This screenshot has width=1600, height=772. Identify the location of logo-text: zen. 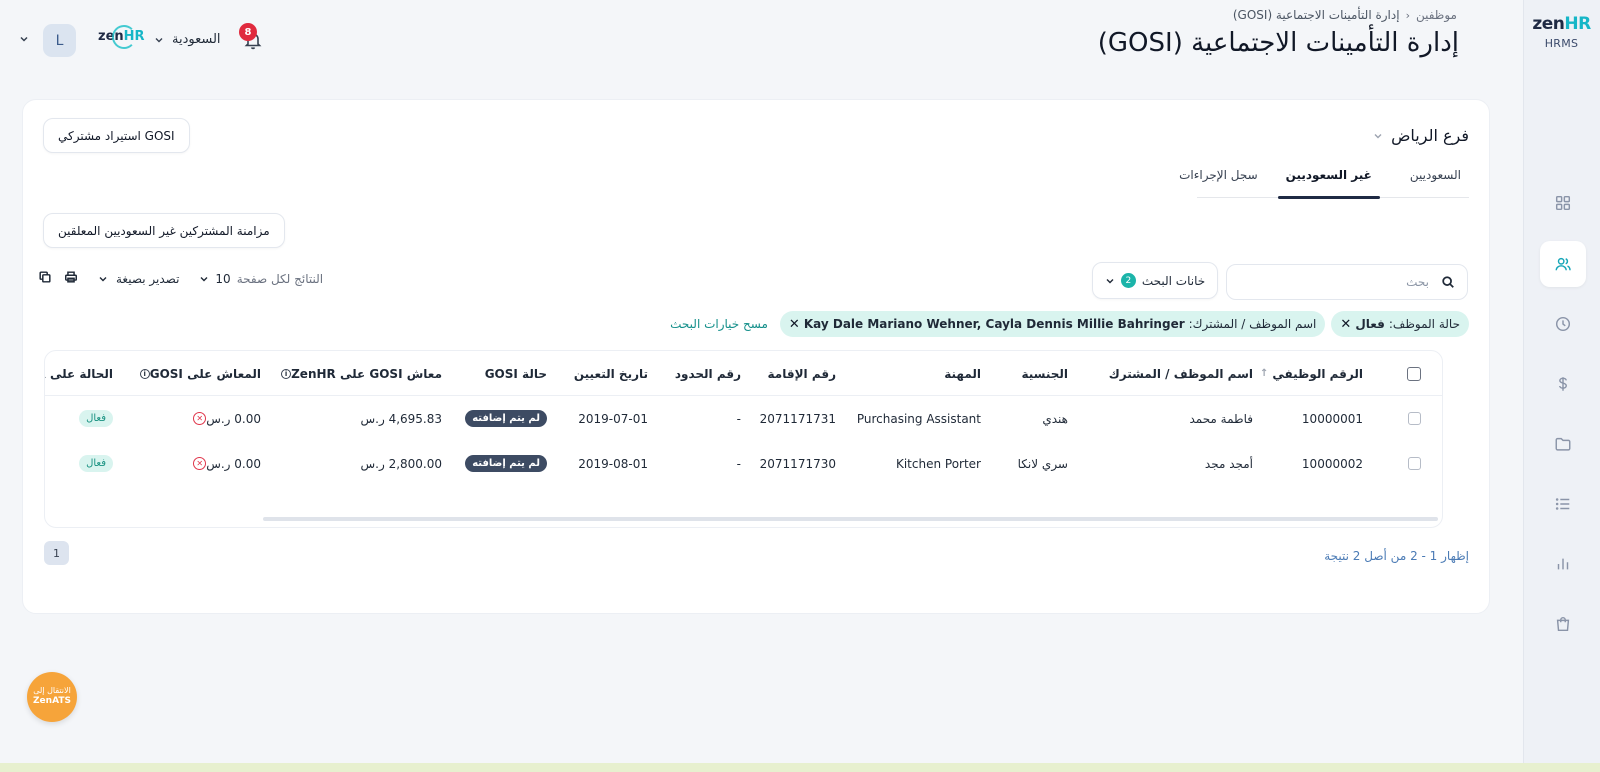
(1548, 24).